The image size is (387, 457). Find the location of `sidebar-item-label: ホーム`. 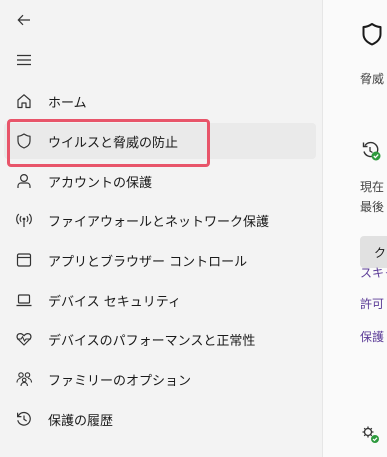

sidebar-item-label: ホーム is located at coordinates (67, 103).